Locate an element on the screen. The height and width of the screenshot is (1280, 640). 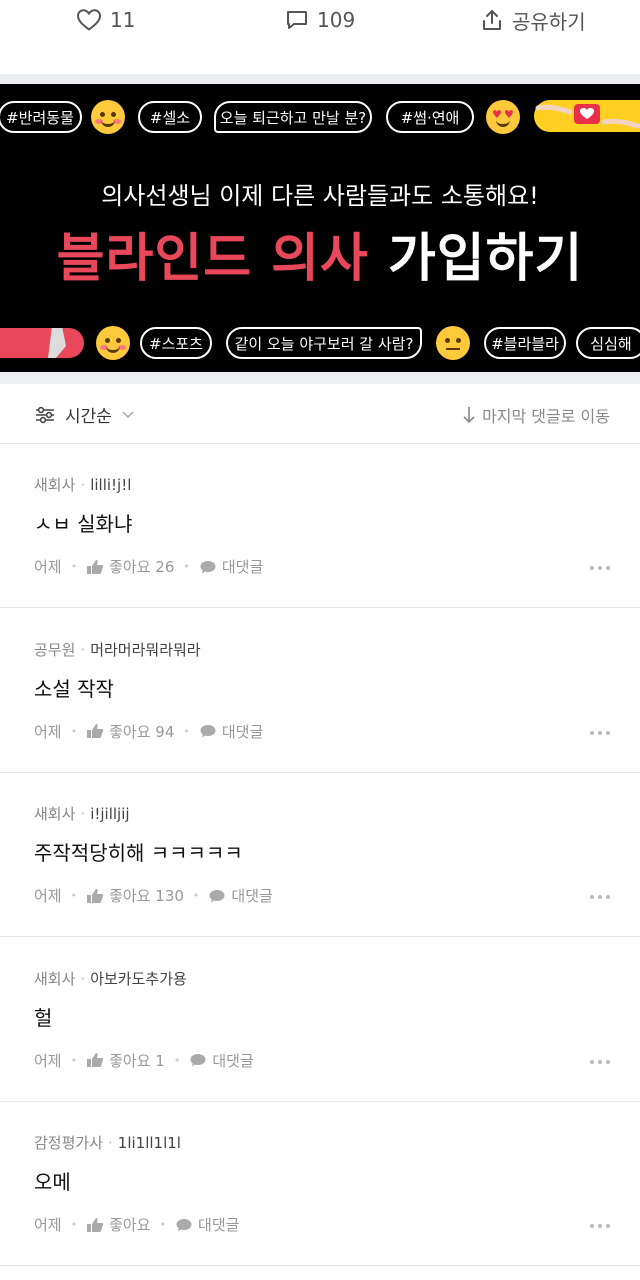
like-comment-button: 좋아요 is located at coordinates (118, 1224).